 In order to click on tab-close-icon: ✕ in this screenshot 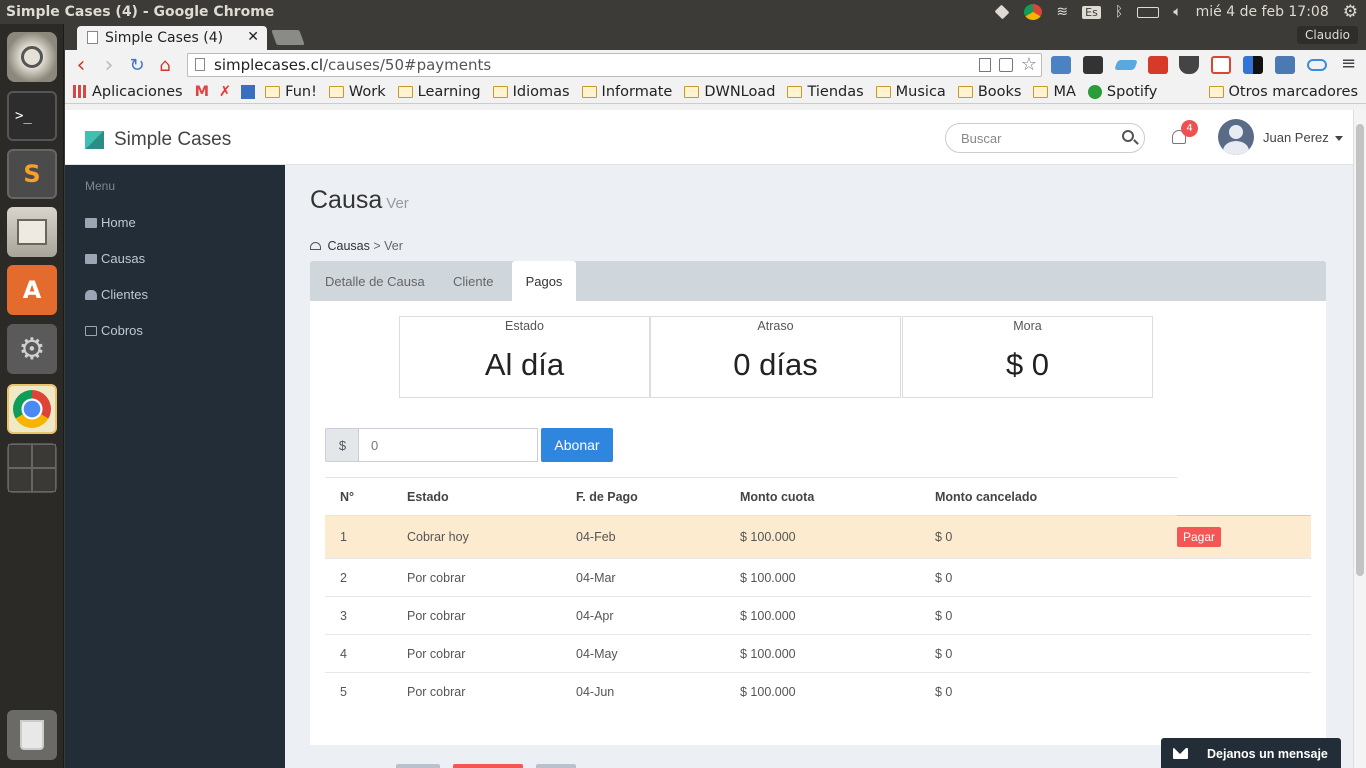, I will do `click(253, 37)`.